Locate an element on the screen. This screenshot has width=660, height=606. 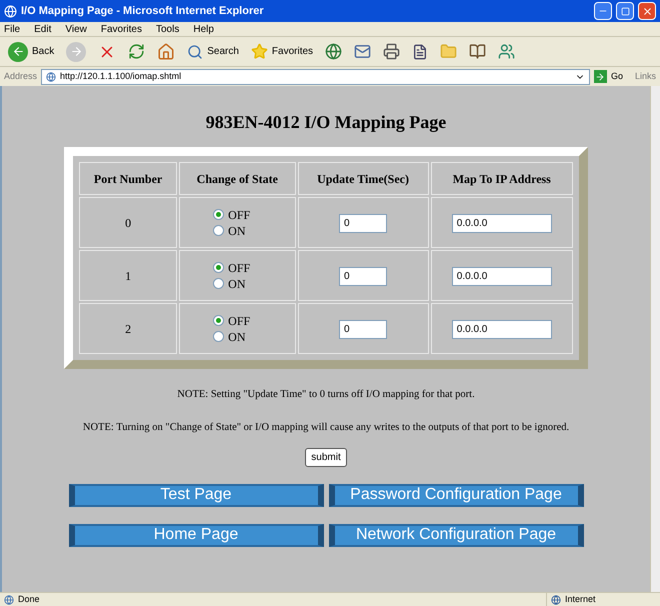
zone-indicator: Internet is located at coordinates (601, 599).